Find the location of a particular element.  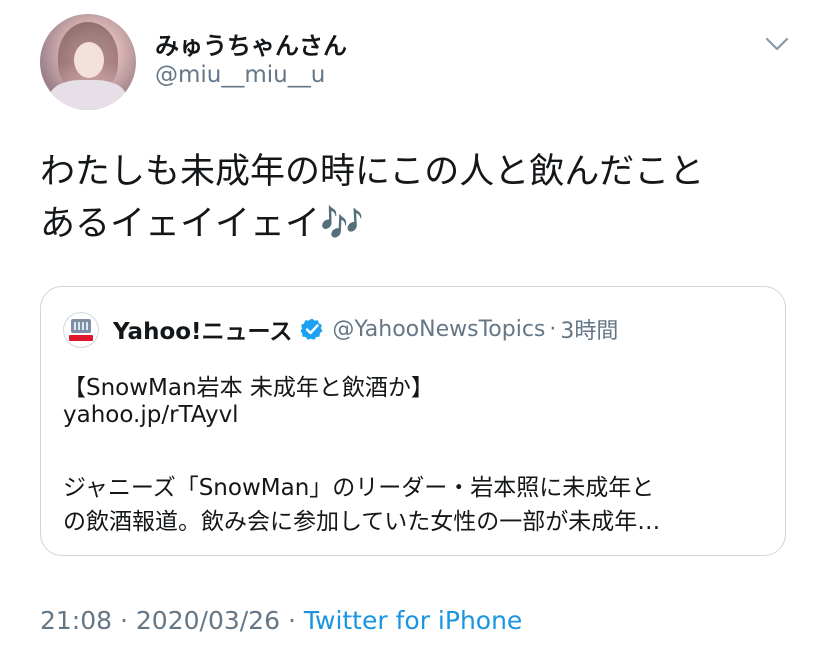

avatar is located at coordinates (88, 62).